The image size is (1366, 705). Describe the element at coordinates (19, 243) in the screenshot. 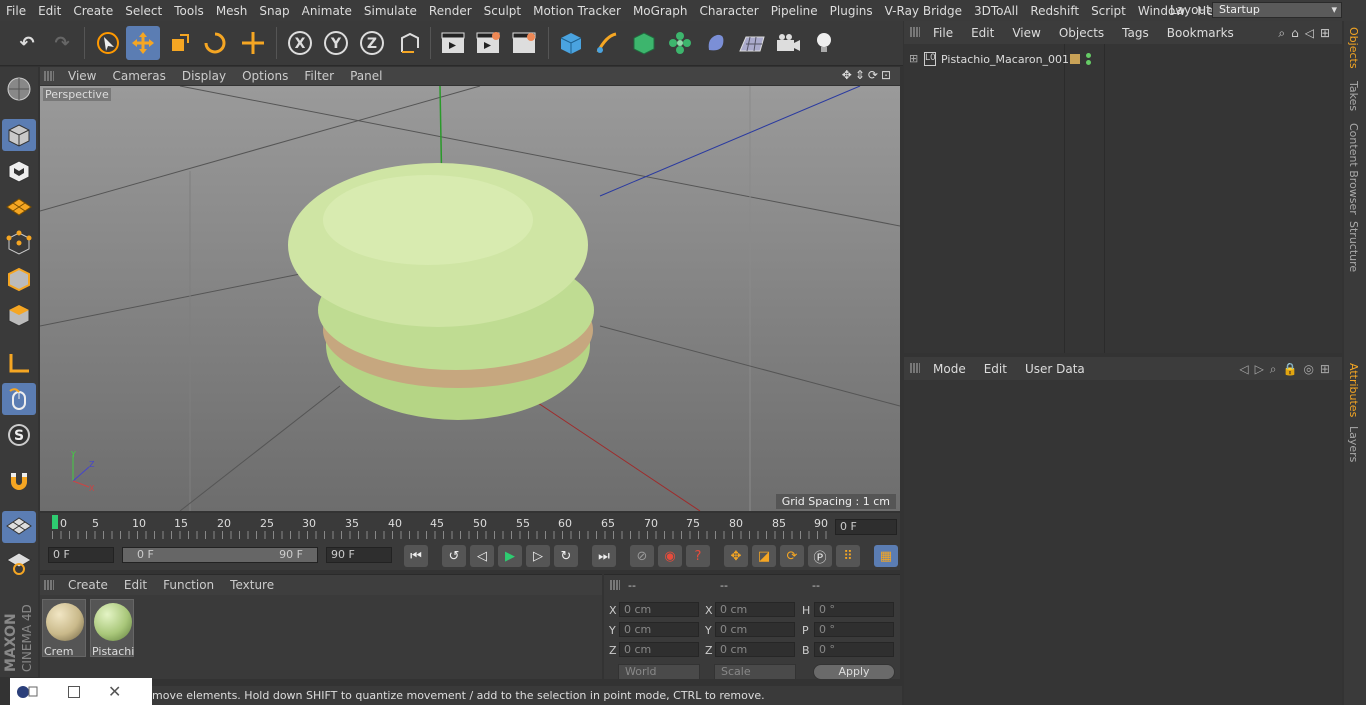

I see `points-mode-button` at that location.